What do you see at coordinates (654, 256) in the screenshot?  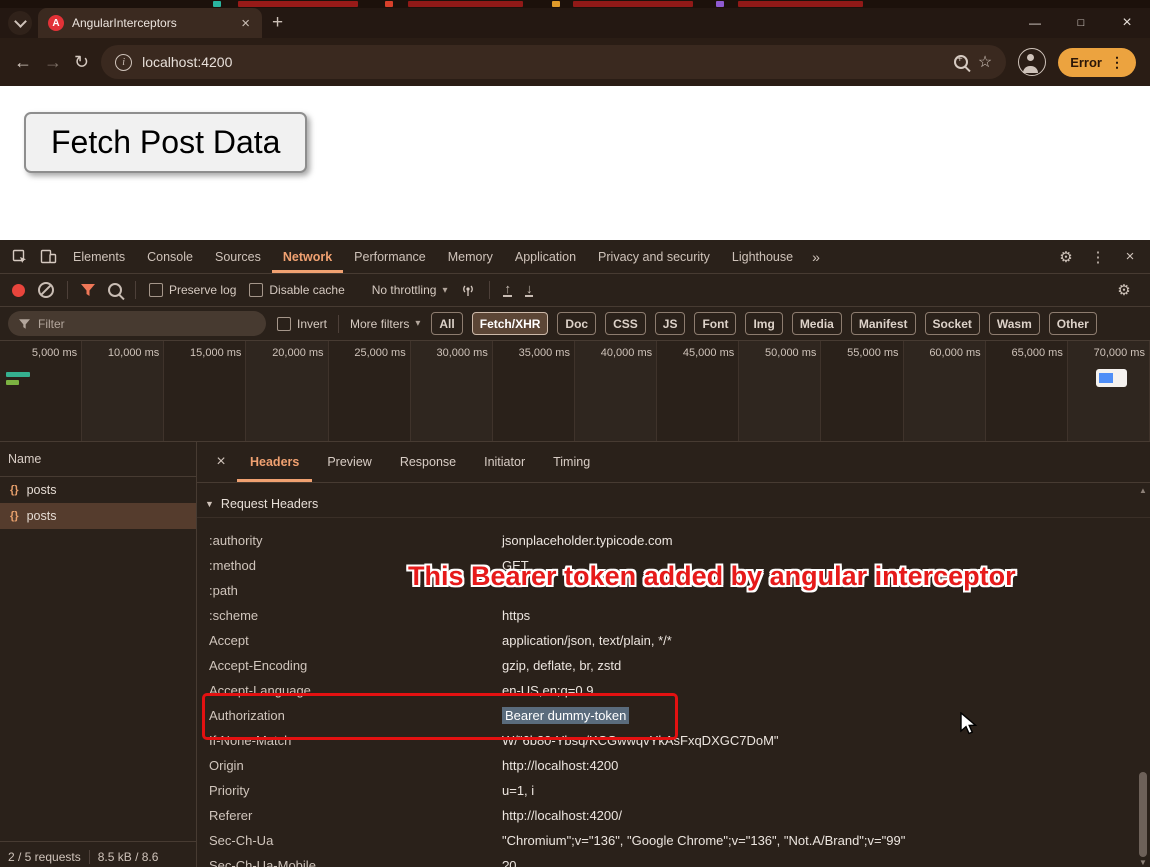 I see `tab-privacy-security: Privacy and security` at bounding box center [654, 256].